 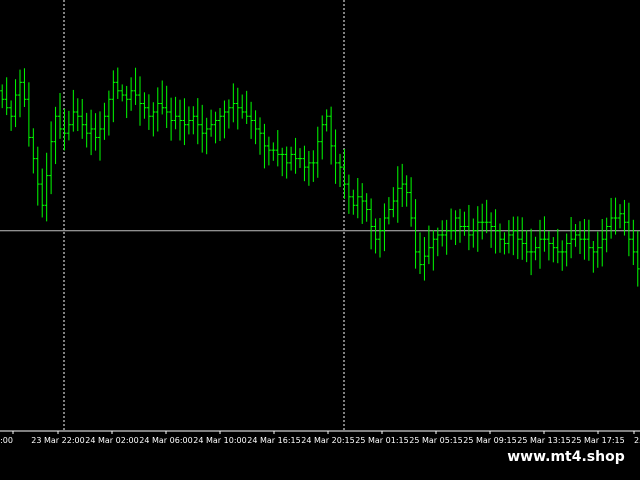 I want to click on x-axis-tick-label: 23 Mar 22:00, so click(x=57, y=440).